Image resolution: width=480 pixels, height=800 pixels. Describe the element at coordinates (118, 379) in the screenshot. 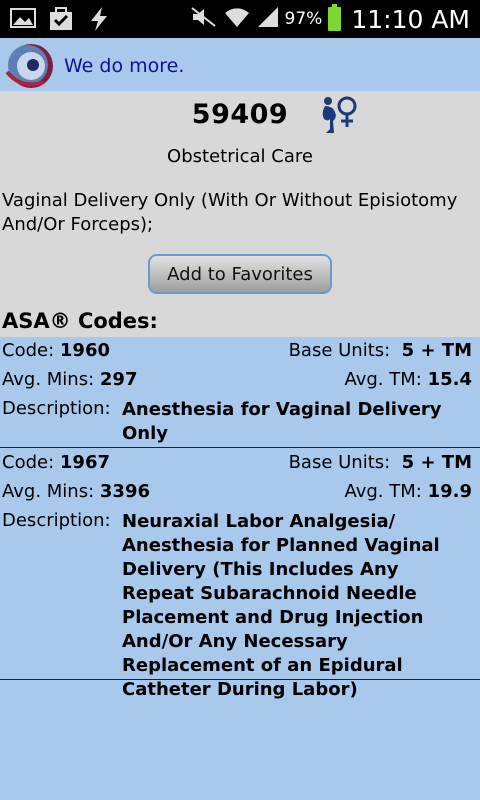

I see `avg-mins-value: 297` at that location.